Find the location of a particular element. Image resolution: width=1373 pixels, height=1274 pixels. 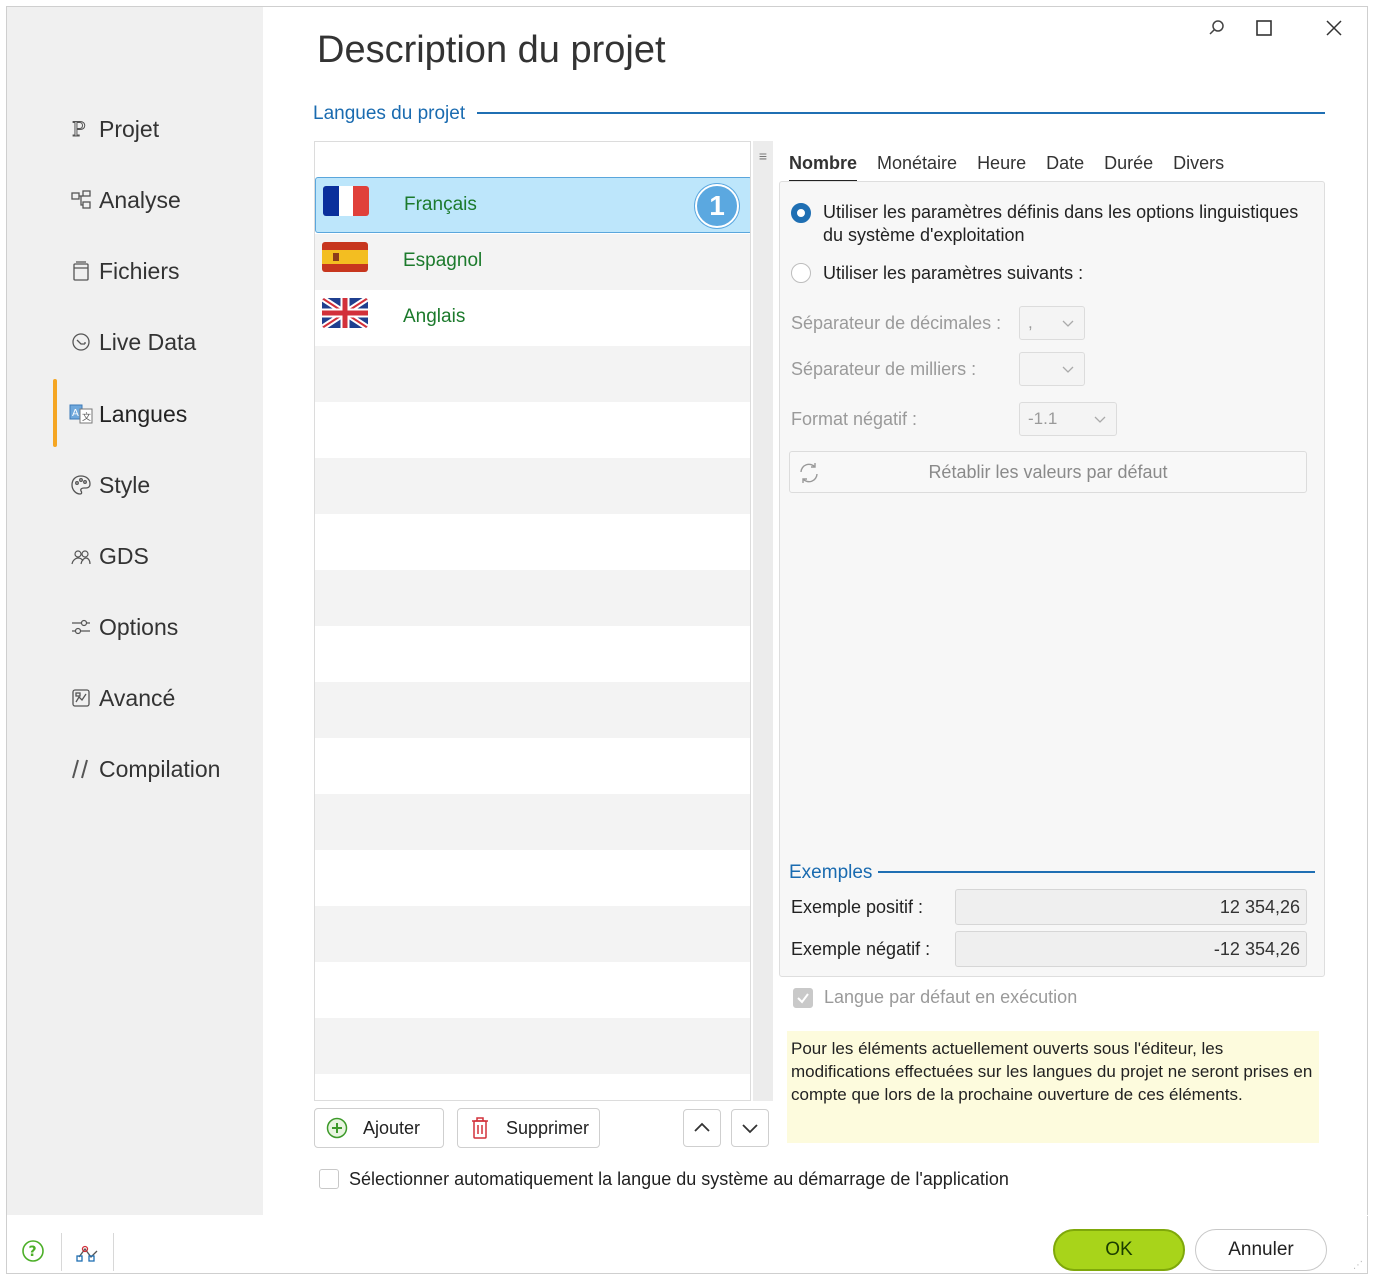

advanced-icon is located at coordinates (81, 698).